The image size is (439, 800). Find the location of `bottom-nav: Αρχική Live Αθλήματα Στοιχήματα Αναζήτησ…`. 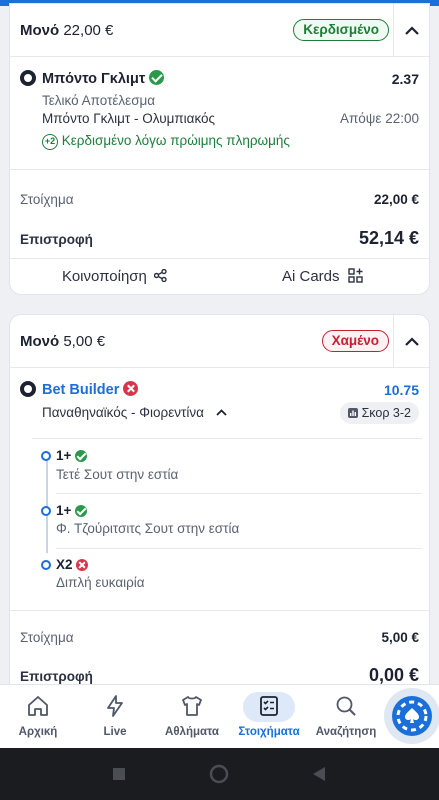

bottom-nav: Αρχική Live Αθλήματα Στοιχήματα Αναζήτησ… is located at coordinates (219, 716).